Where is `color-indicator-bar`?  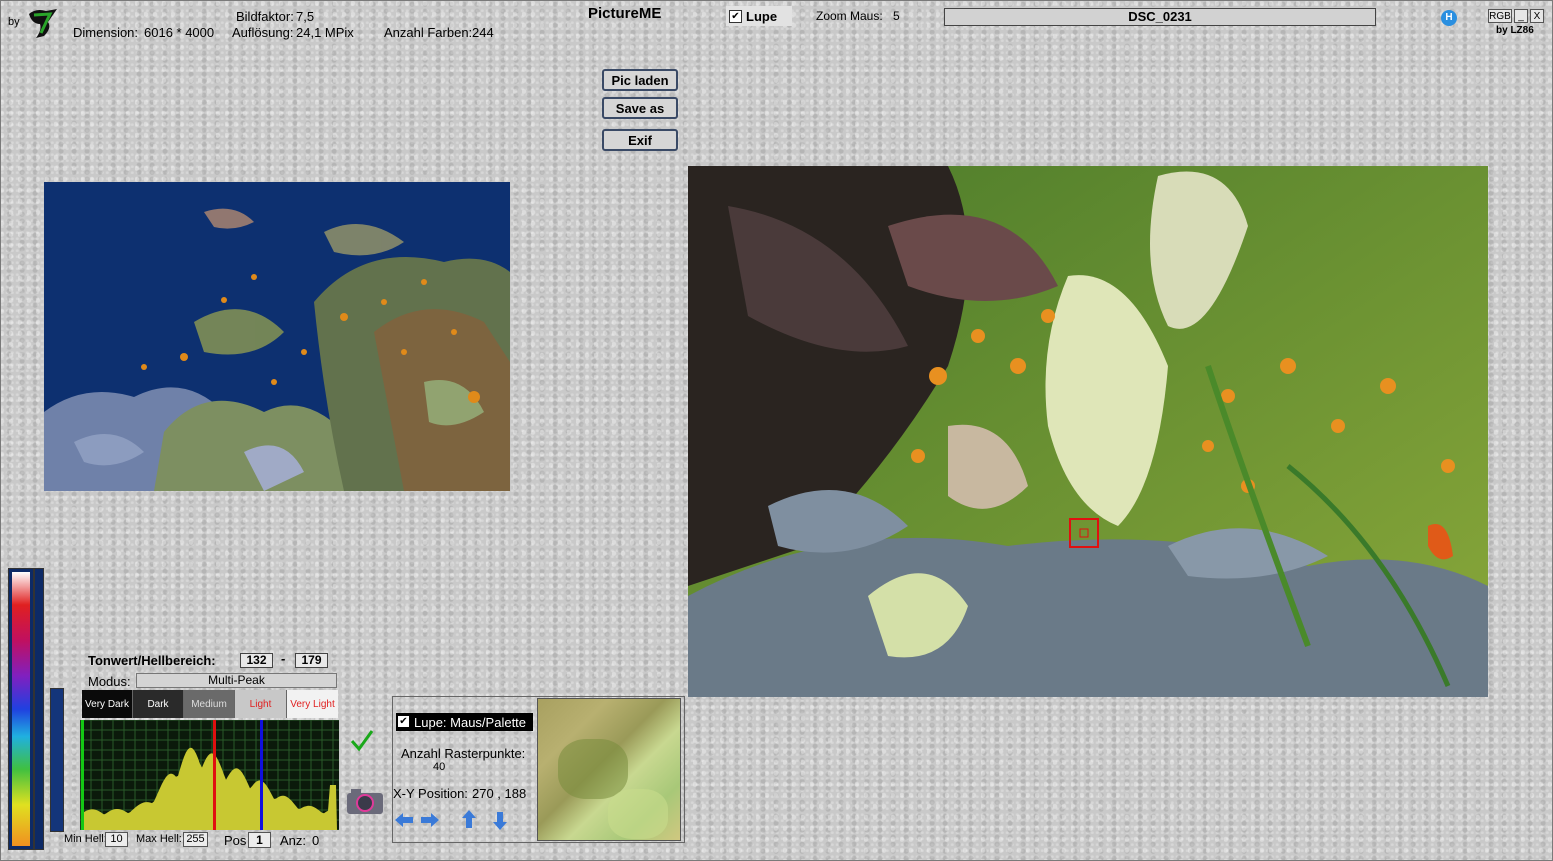
color-indicator-bar is located at coordinates (39, 709).